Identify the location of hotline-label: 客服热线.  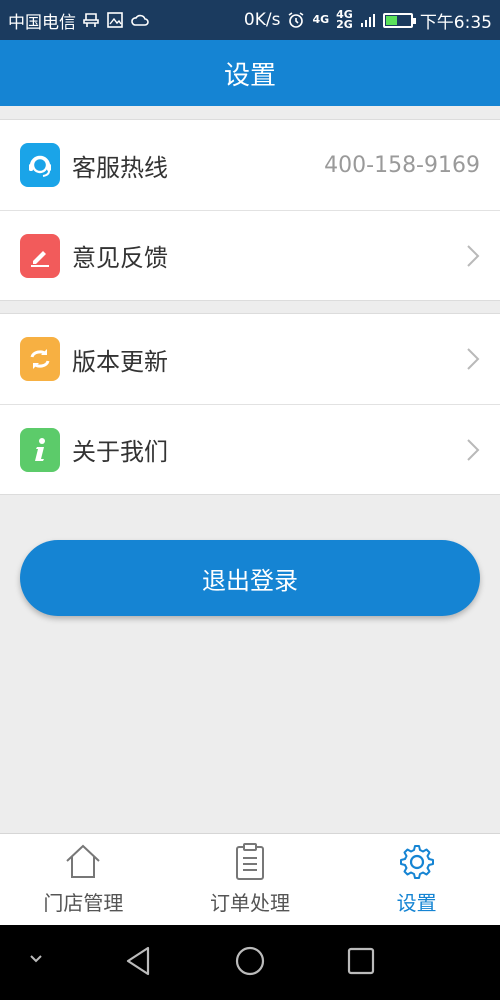
(120, 167).